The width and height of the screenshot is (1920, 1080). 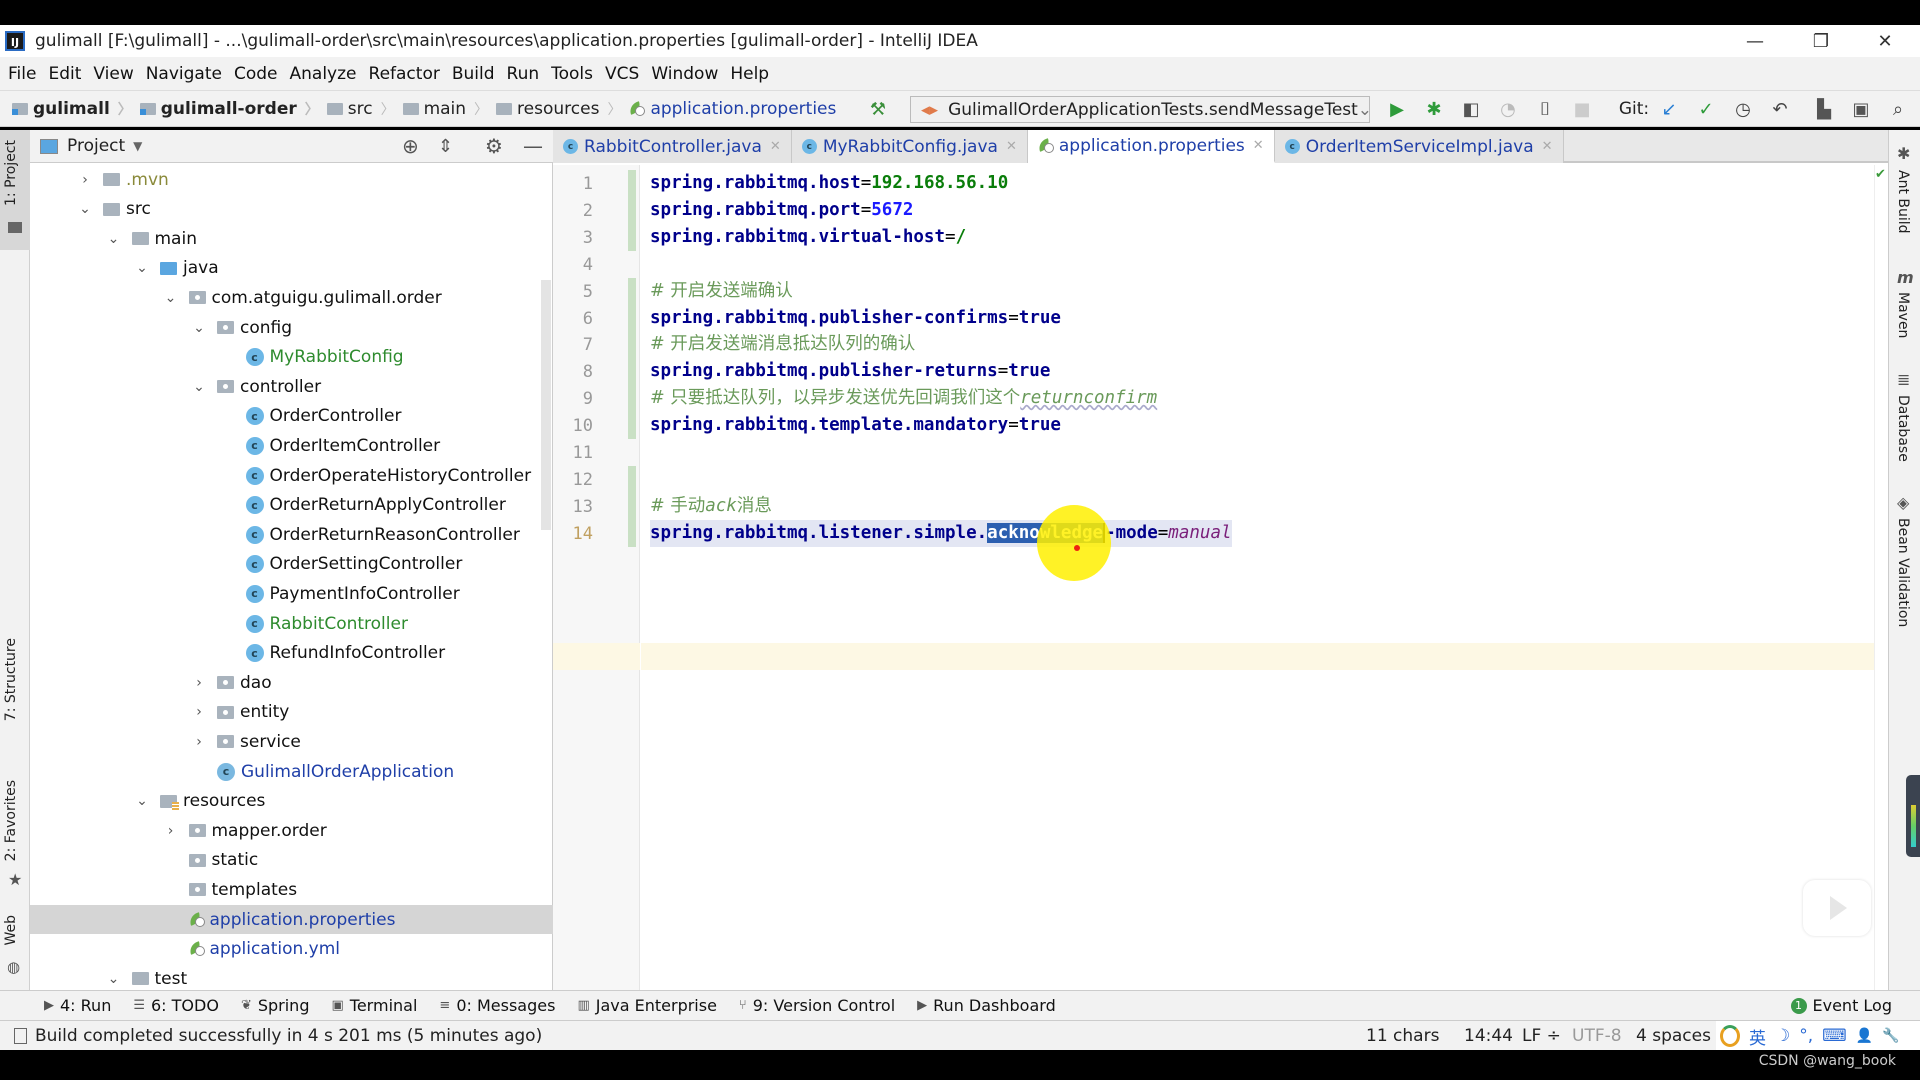 What do you see at coordinates (291, 801) in the screenshot?
I see `tree-item: ⌄ resources` at bounding box center [291, 801].